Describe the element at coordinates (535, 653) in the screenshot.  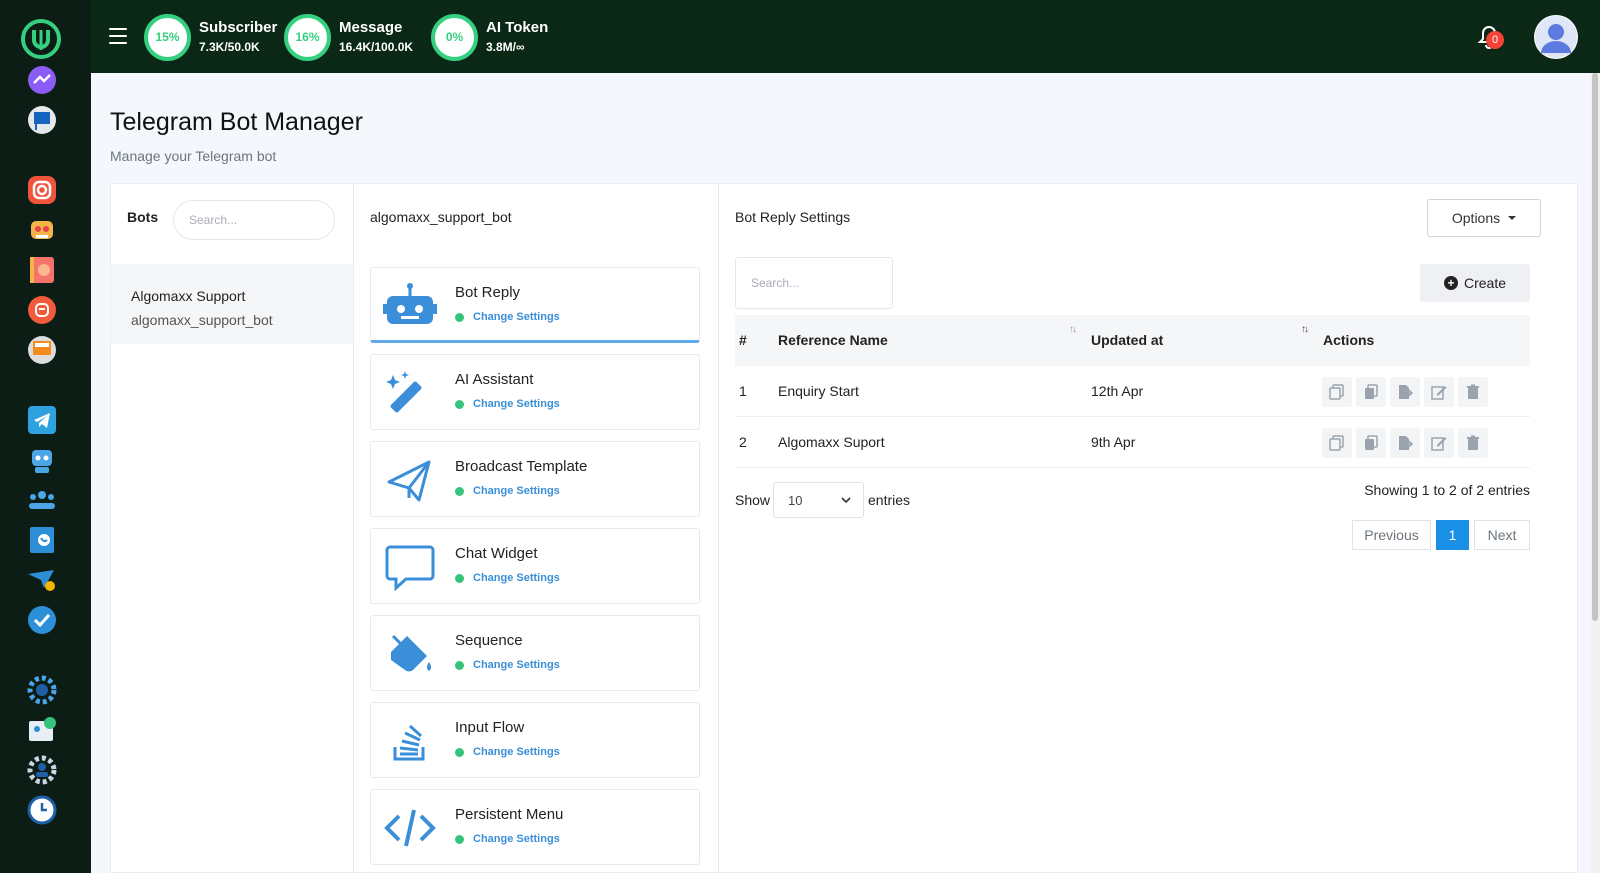
I see `menu-item-sequence: Sequence Change Settings` at that location.